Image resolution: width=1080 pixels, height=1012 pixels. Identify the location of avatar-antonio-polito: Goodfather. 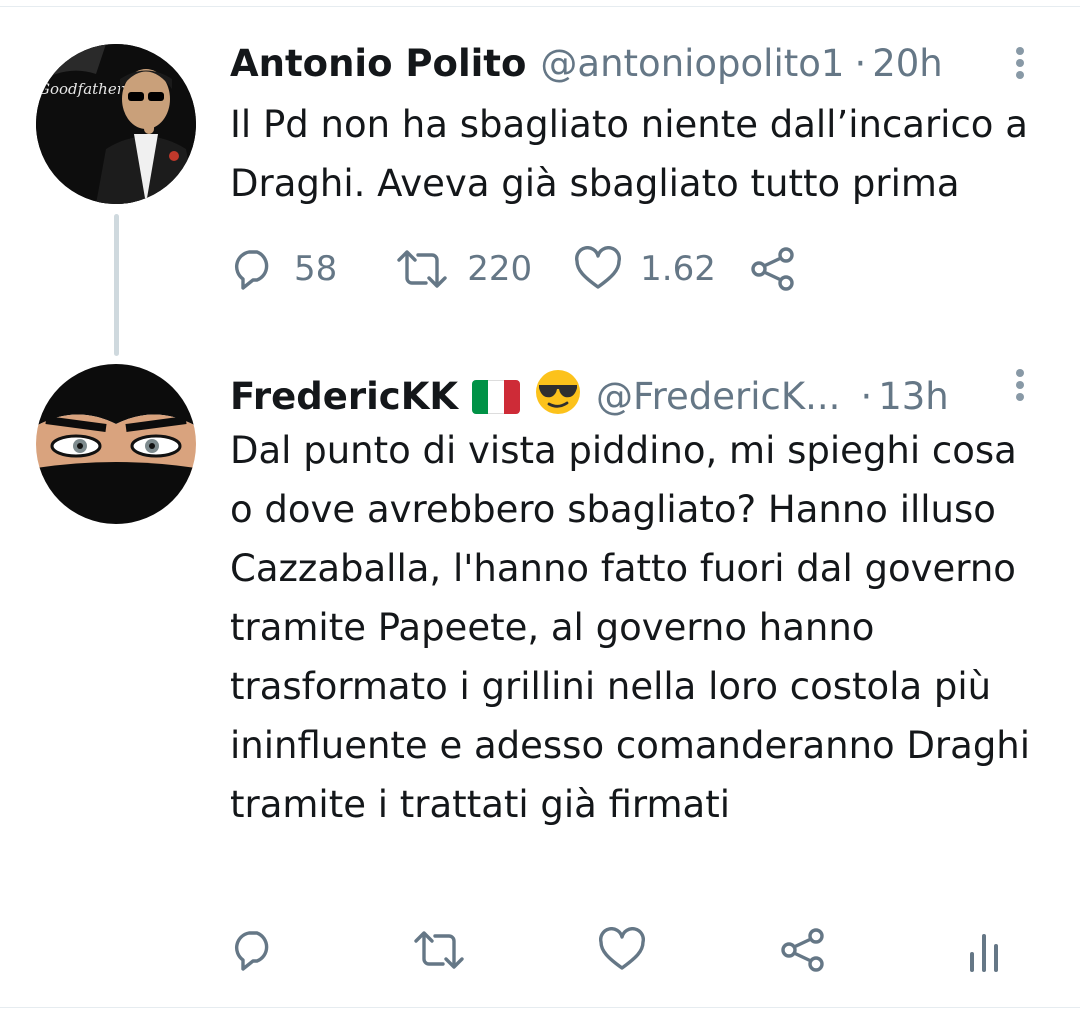
(116, 124).